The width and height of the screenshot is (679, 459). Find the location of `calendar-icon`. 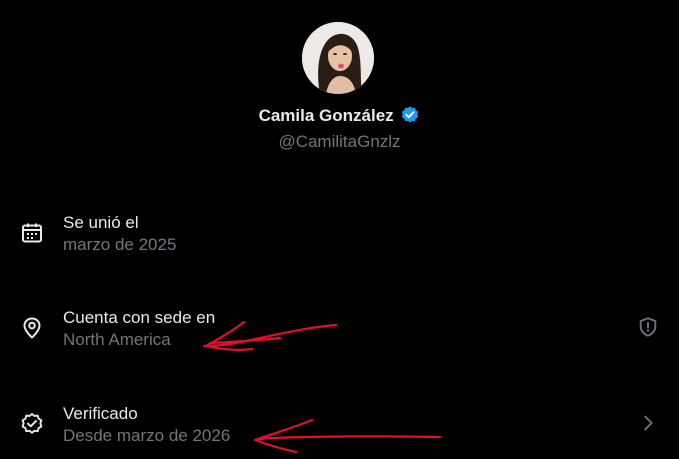

calendar-icon is located at coordinates (32, 233).